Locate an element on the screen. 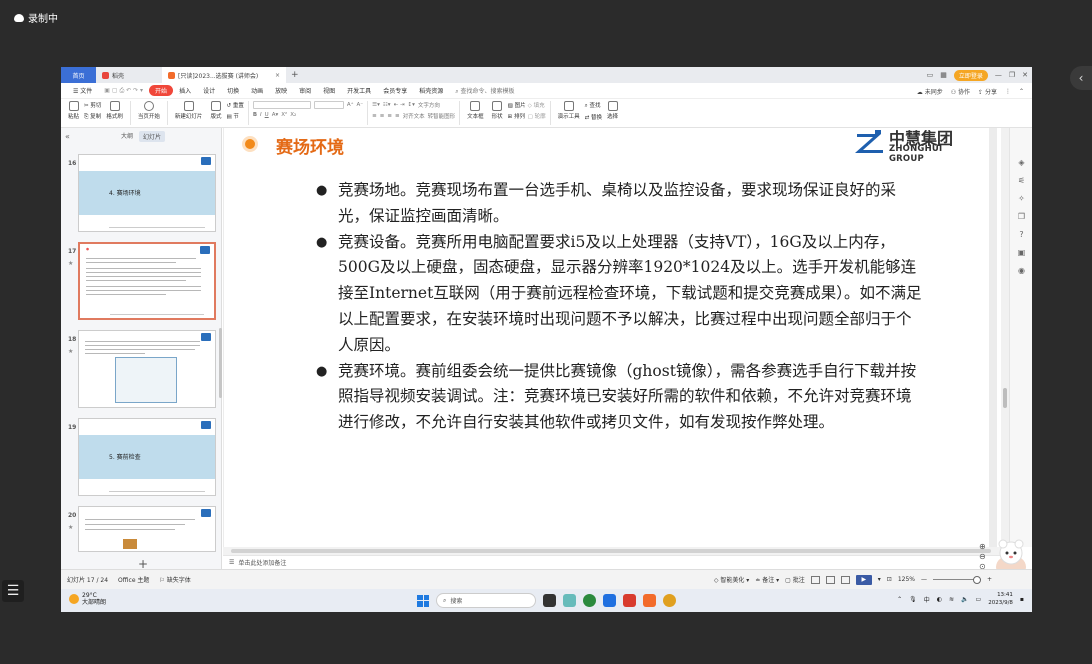 This screenshot has height=664, width=1092. battery-icon: ▭ is located at coordinates (979, 599).